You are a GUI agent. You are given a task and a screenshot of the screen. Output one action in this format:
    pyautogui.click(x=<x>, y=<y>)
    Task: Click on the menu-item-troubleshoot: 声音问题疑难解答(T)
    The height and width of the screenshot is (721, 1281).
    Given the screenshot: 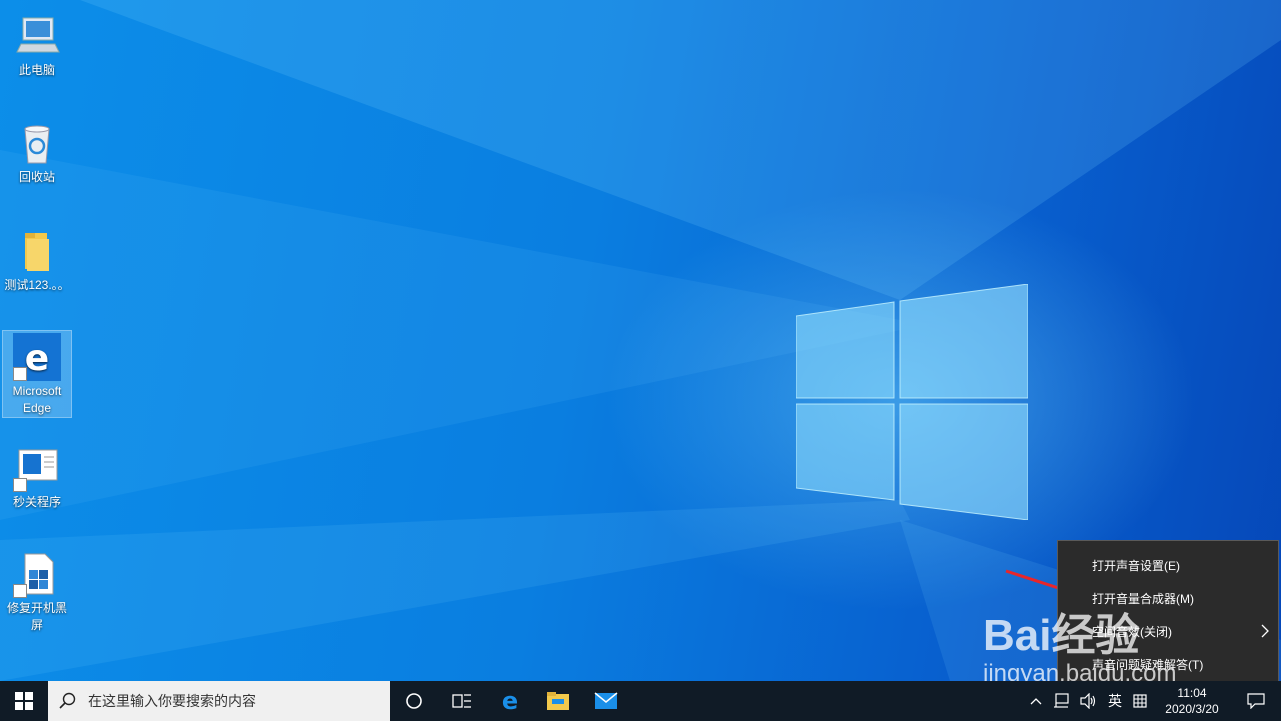 What is the action you would take?
    pyautogui.click(x=1168, y=664)
    